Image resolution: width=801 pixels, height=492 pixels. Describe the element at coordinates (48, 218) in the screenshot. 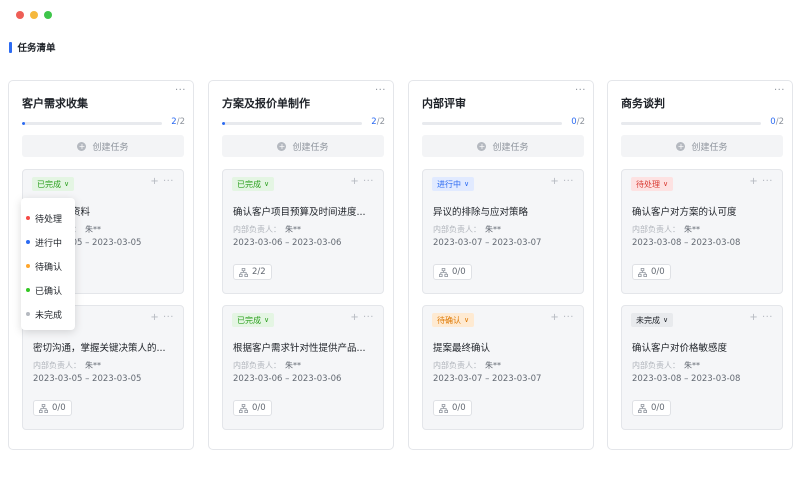

I see `status-option: 待处理` at that location.